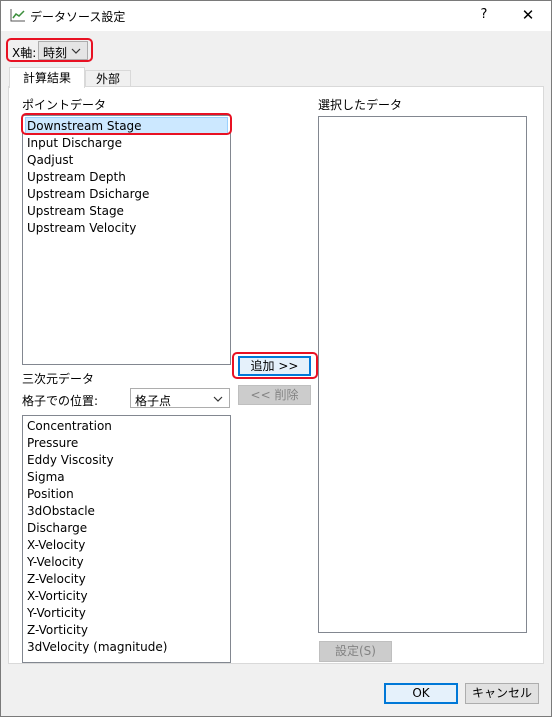 The width and height of the screenshot is (552, 717). What do you see at coordinates (50, 494) in the screenshot?
I see `list-item: Position` at bounding box center [50, 494].